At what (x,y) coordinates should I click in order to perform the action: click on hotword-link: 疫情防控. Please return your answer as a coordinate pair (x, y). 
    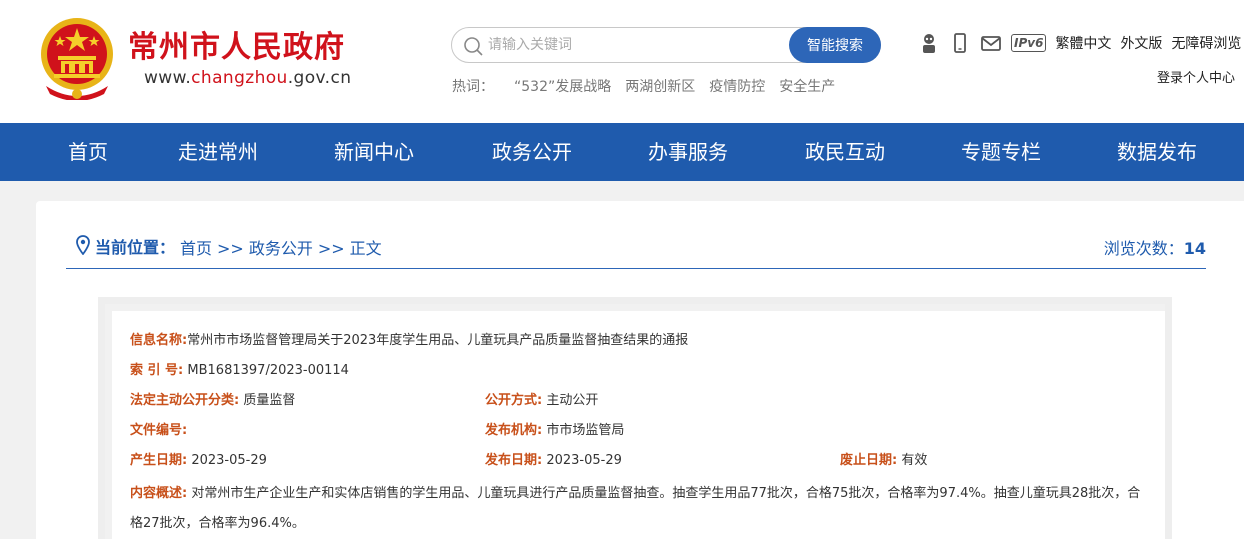
    Looking at the image, I should click on (737, 86).